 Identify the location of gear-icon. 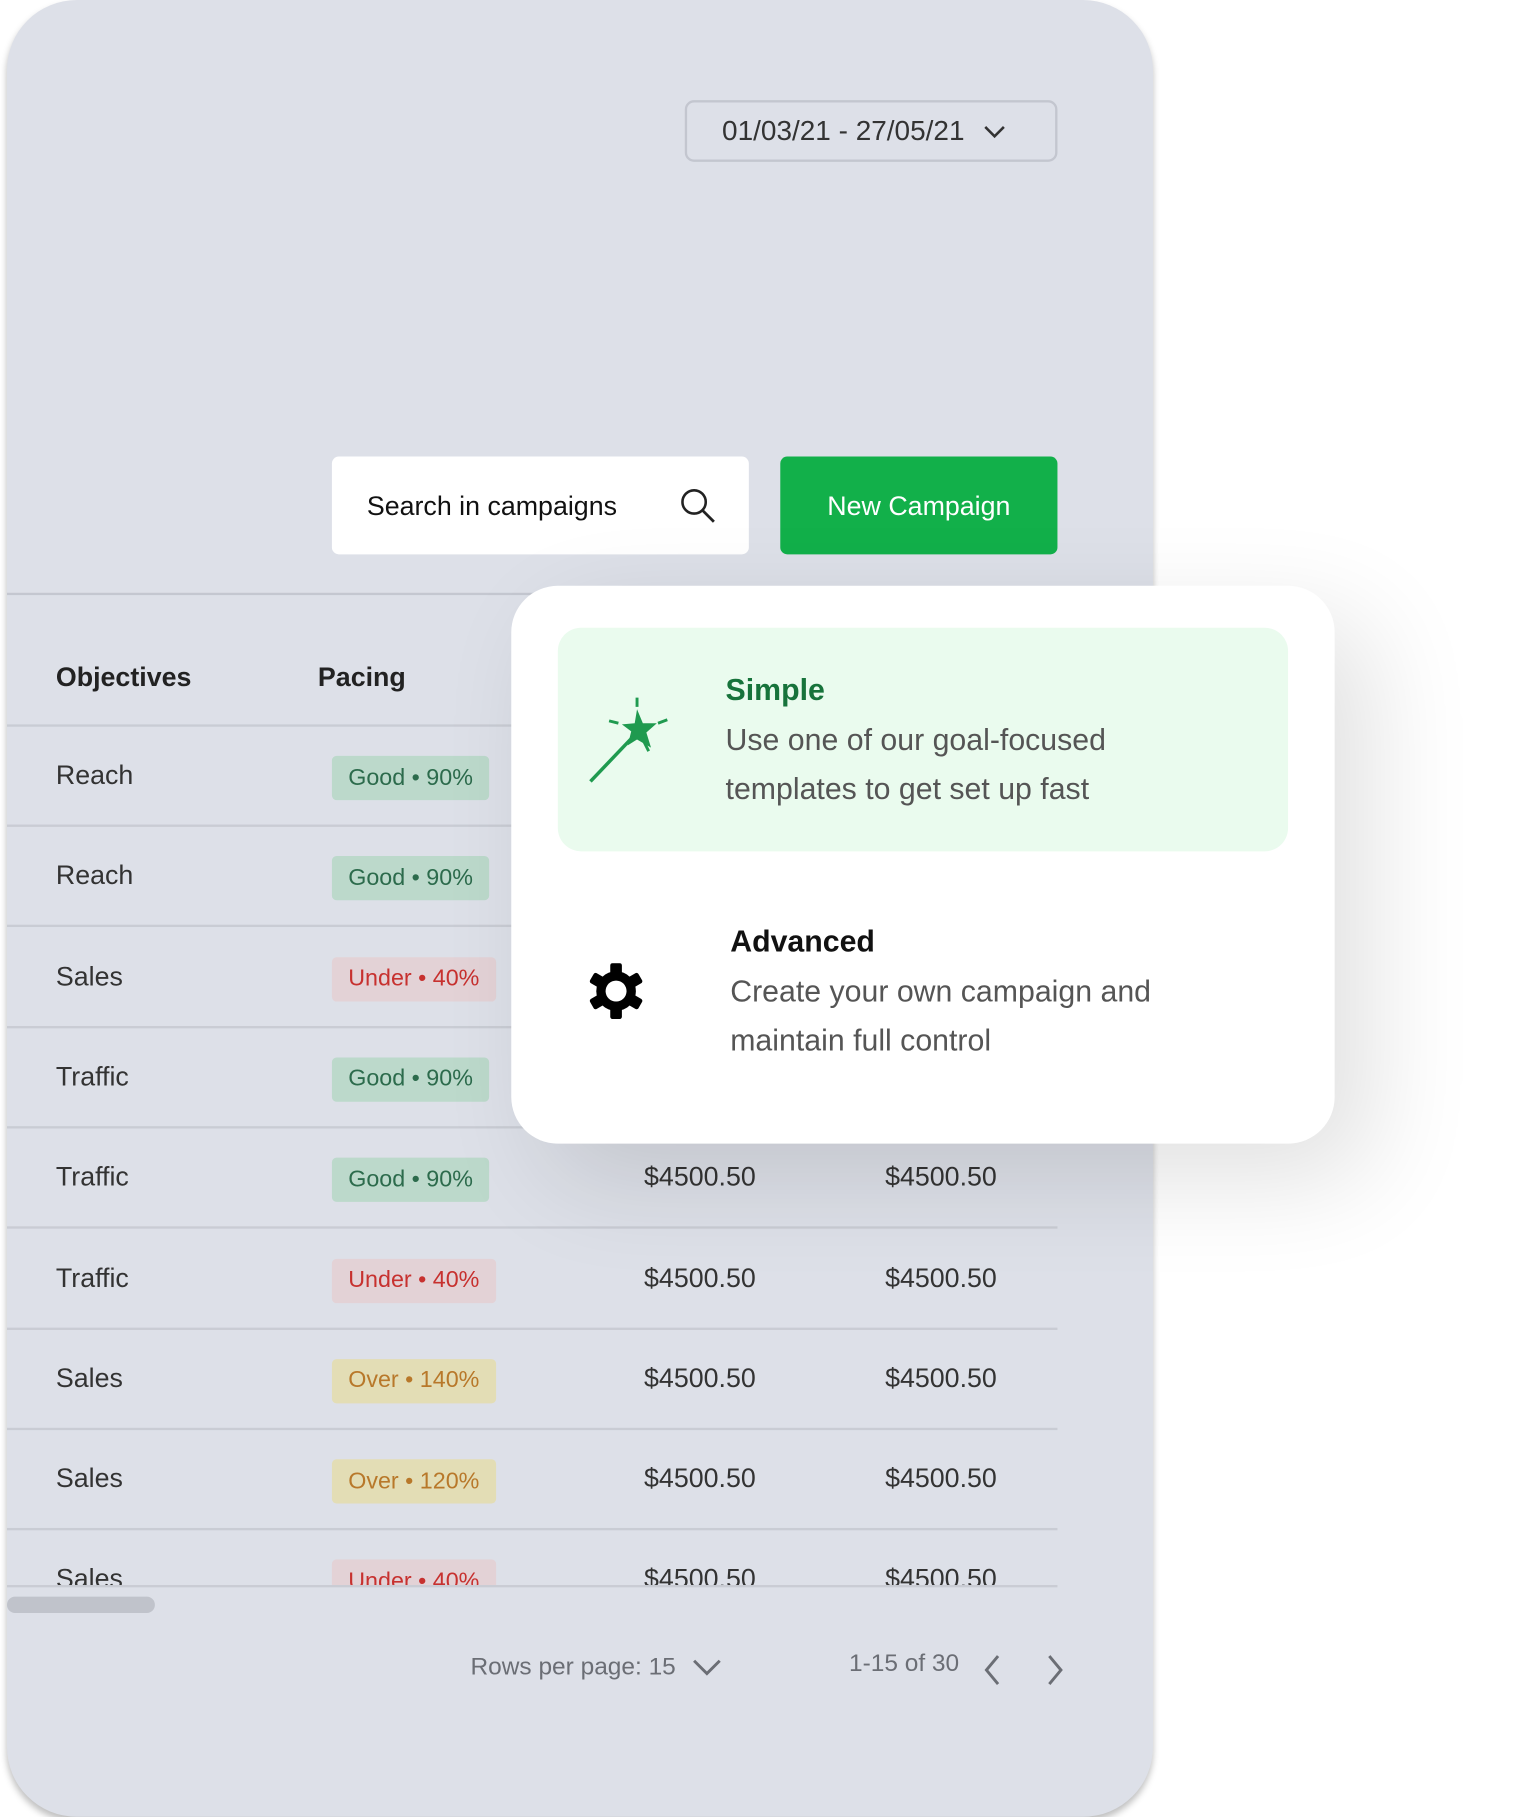
(616, 991).